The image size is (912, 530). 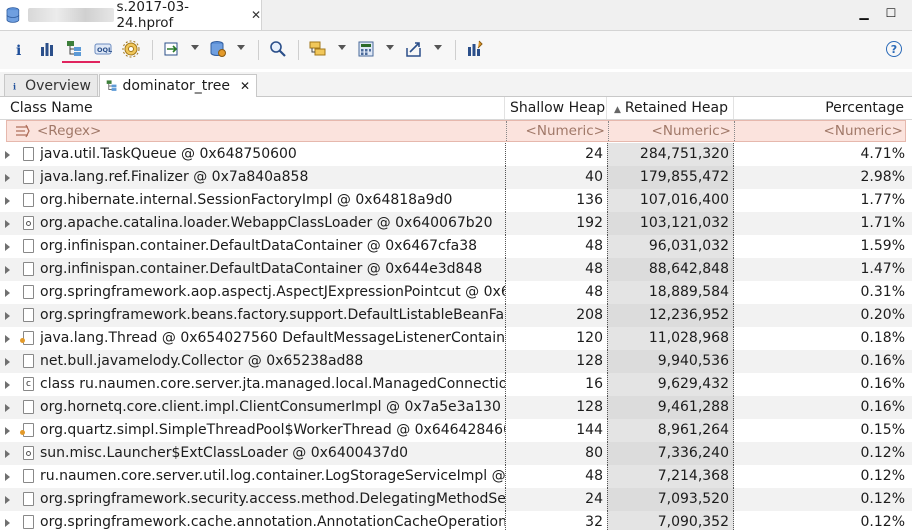 I want to click on tab-dominator-tree: dominator_tree ✕, so click(x=178, y=85).